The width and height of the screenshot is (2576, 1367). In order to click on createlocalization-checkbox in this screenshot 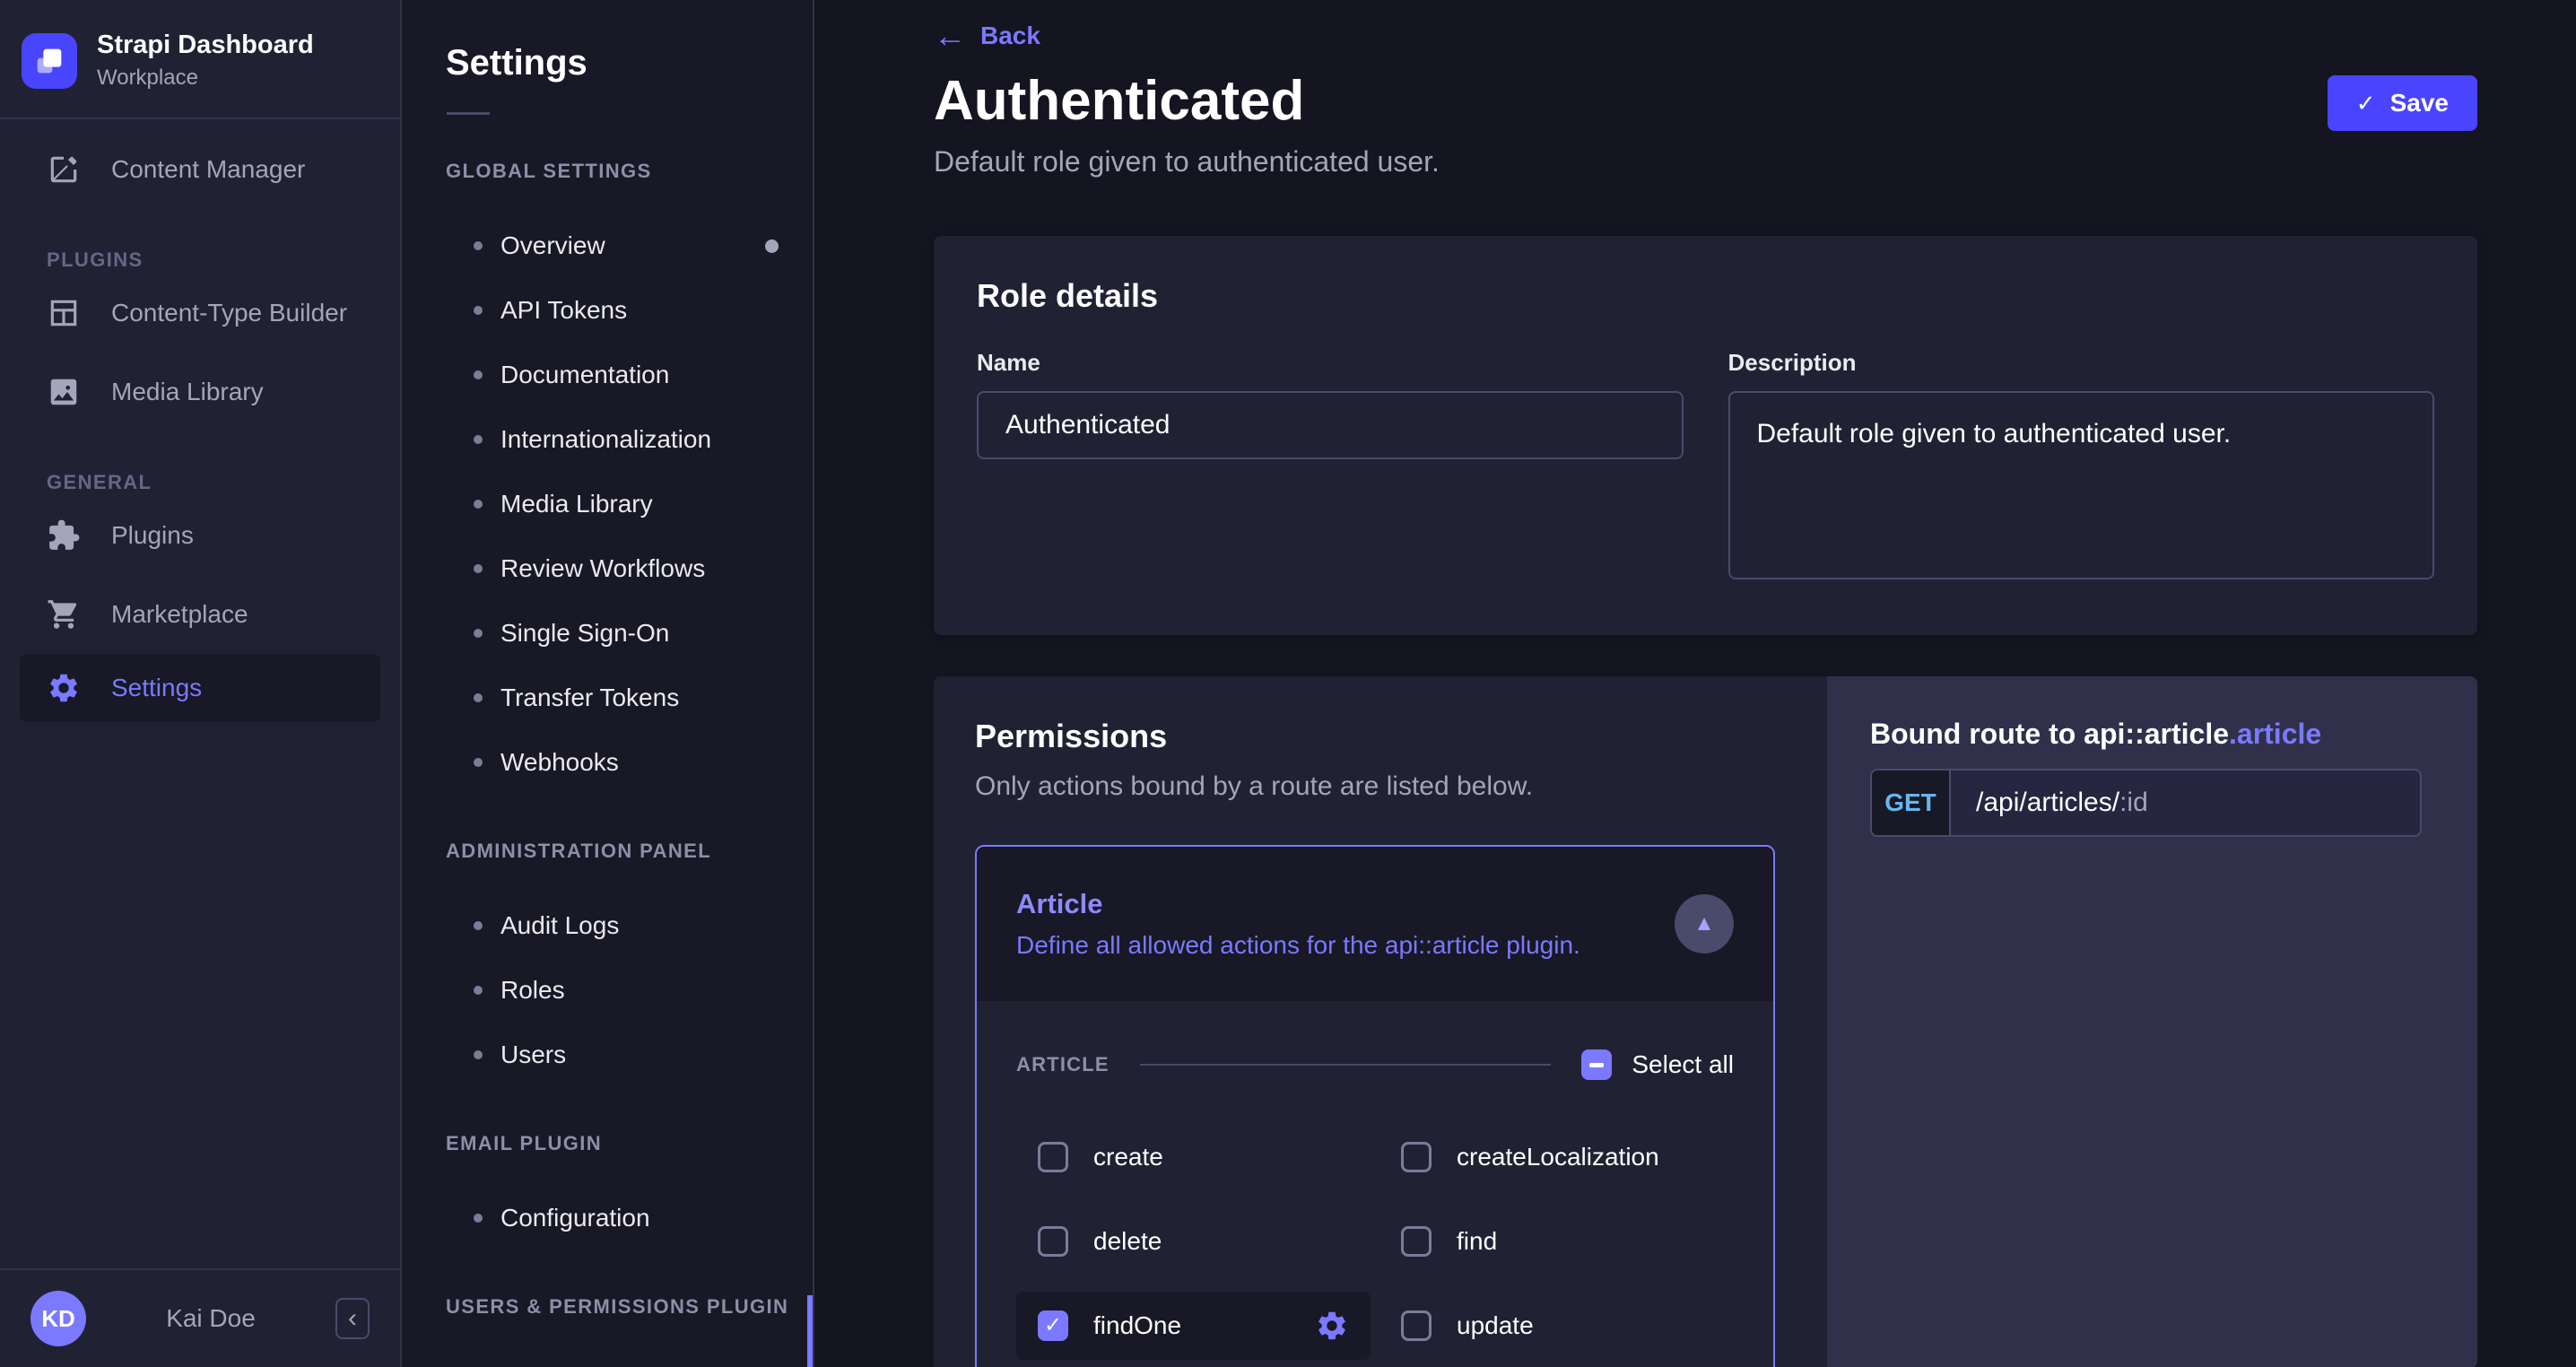, I will do `click(1416, 1157)`.